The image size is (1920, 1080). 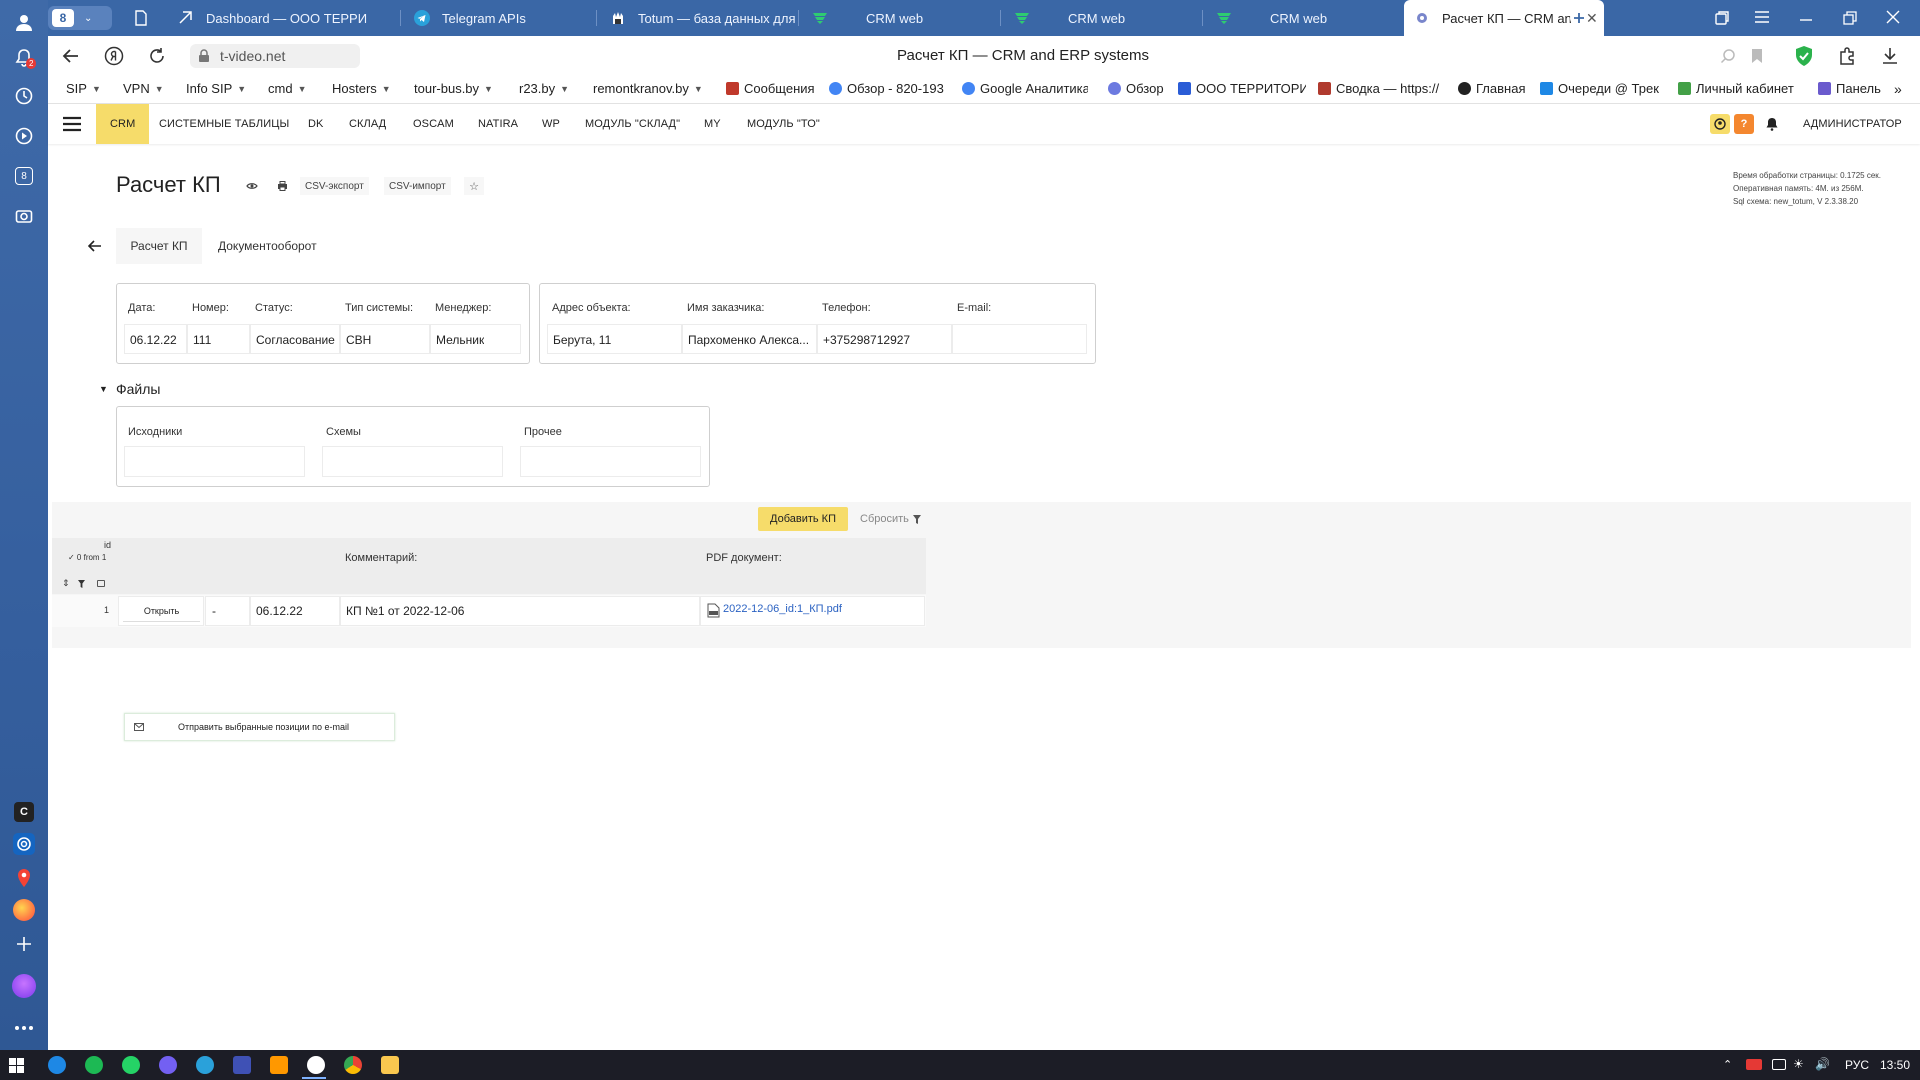 I want to click on field-address: Берута, 11, so click(x=614, y=339).